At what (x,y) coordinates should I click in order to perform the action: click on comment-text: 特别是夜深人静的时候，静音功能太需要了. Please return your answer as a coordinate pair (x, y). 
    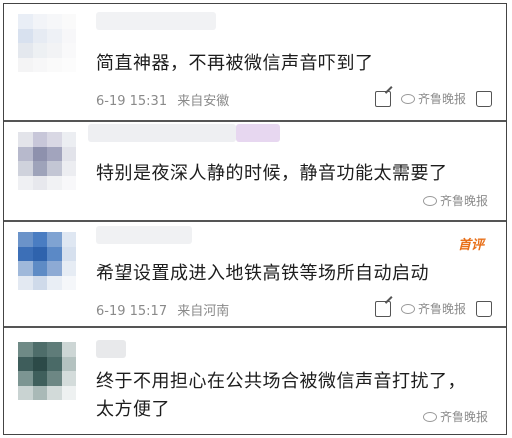
    Looking at the image, I should click on (272, 173).